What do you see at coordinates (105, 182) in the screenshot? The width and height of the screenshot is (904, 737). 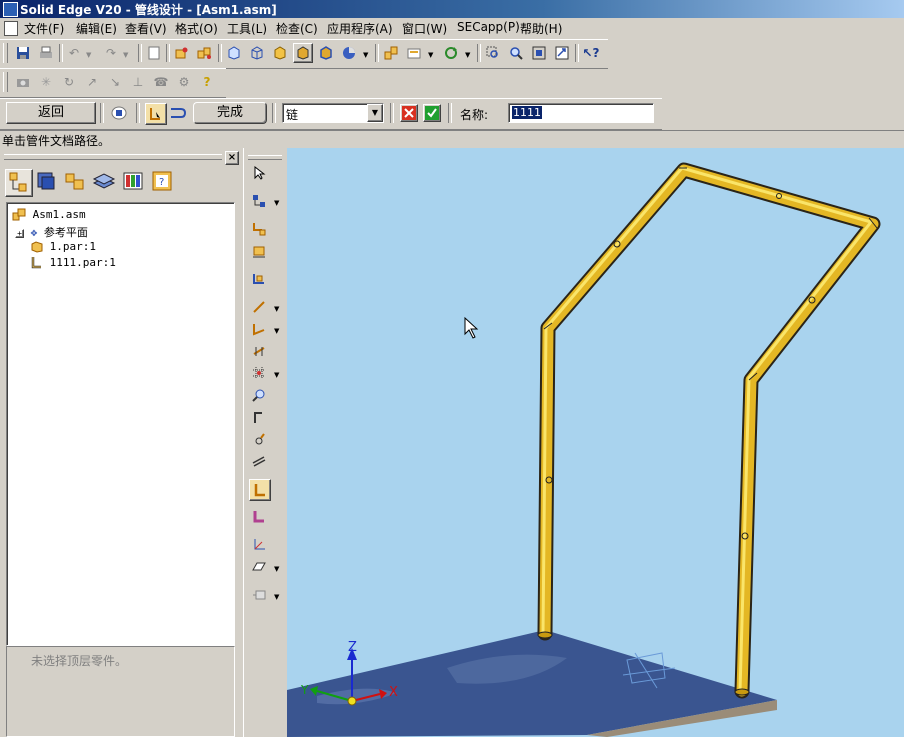 I see `sheets-tab-icon` at bounding box center [105, 182].